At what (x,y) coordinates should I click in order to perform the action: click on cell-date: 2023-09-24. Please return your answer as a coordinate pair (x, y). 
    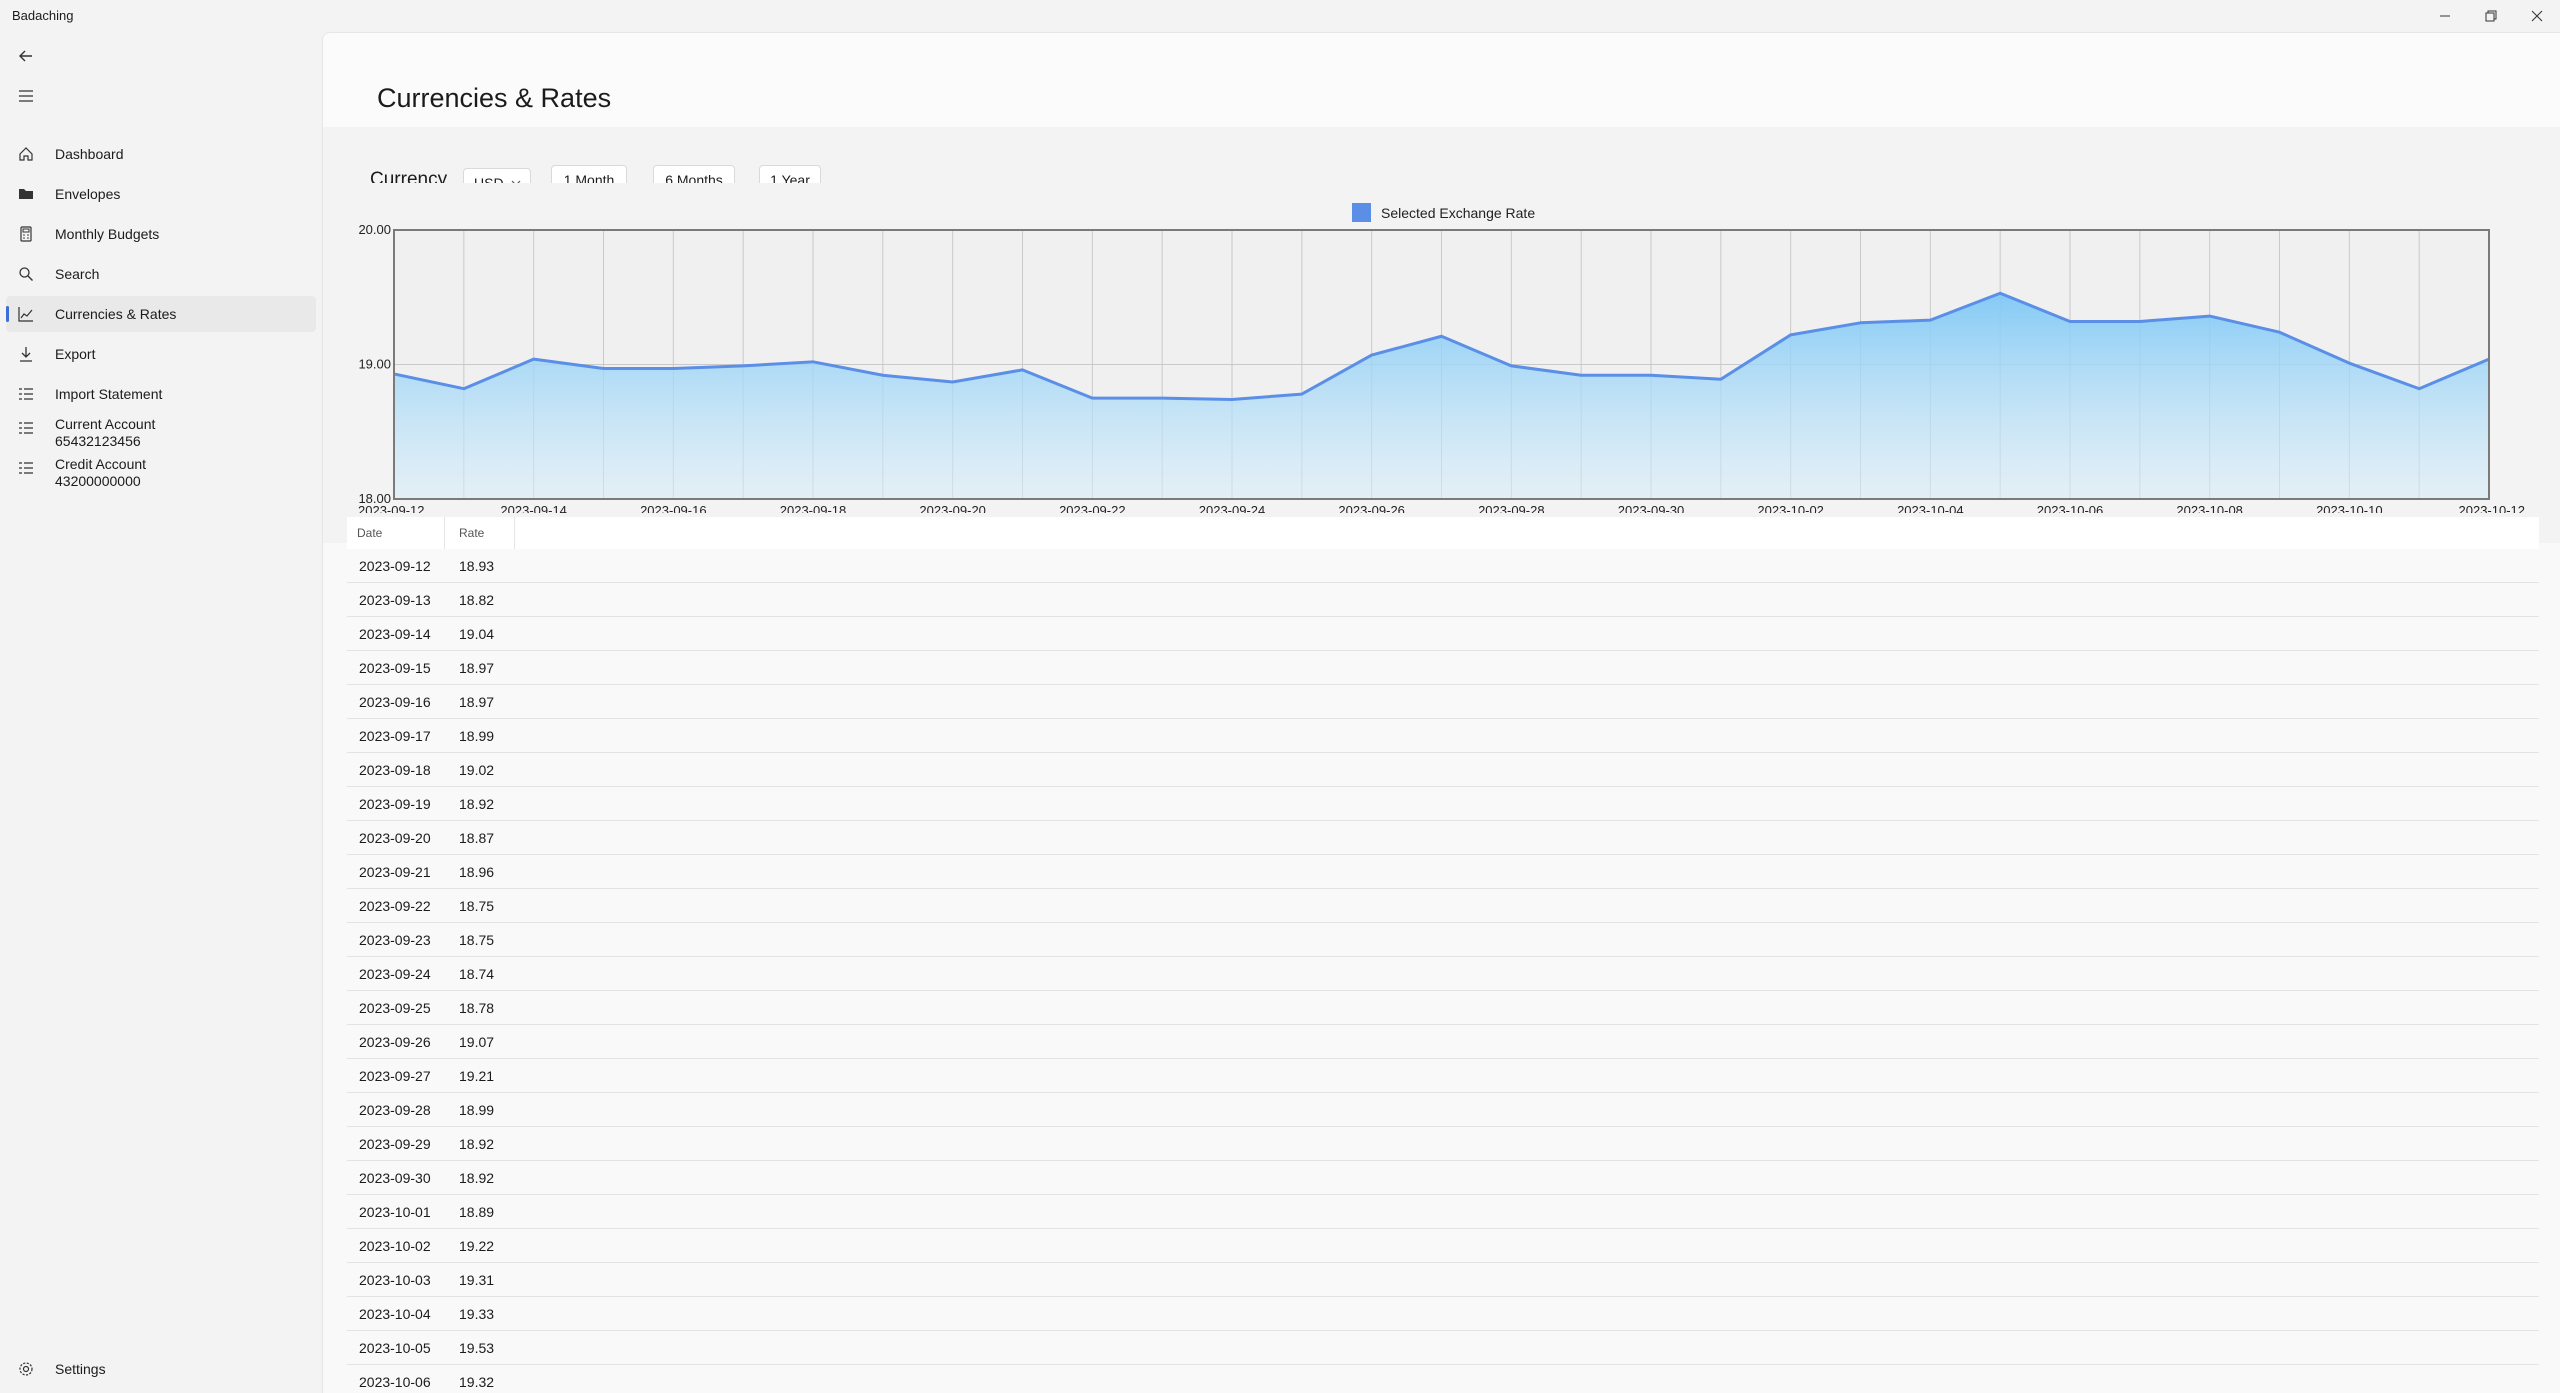
    Looking at the image, I should click on (395, 973).